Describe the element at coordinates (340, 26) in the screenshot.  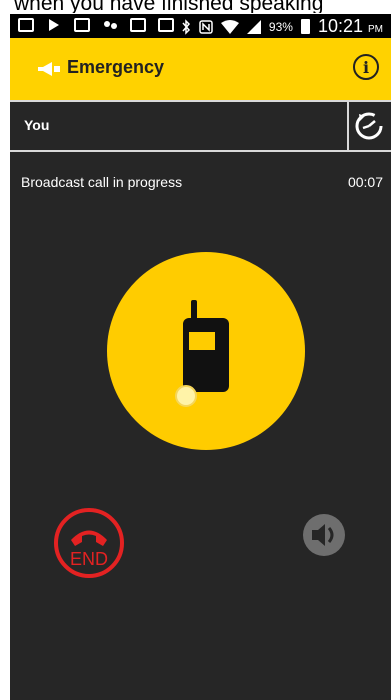
I see `clock-time: 10:21` at that location.